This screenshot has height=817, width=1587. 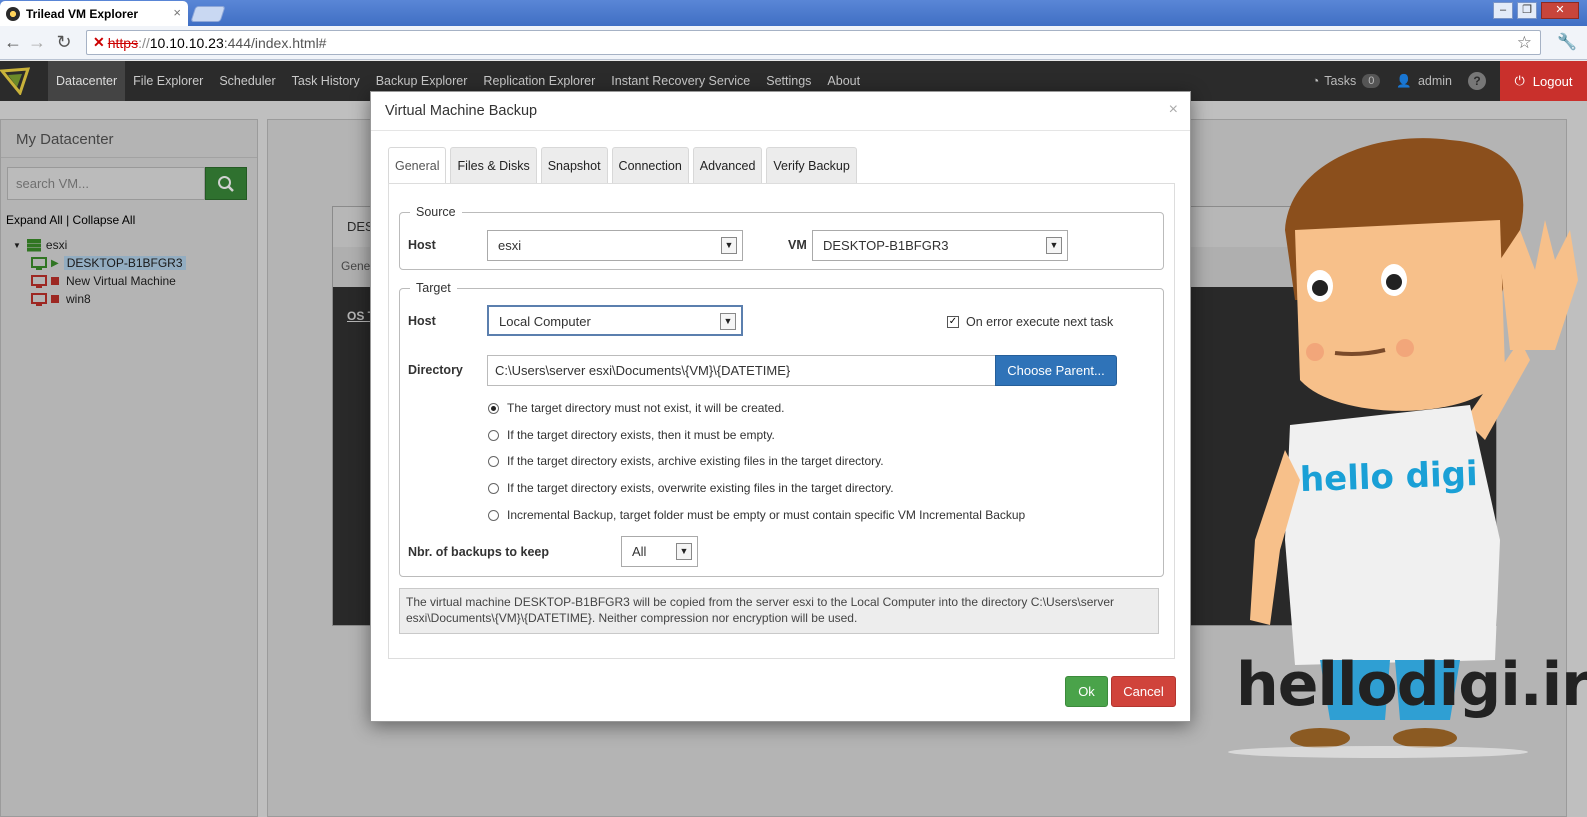 I want to click on keep-label: Nbr. of backups to keep, so click(x=479, y=552).